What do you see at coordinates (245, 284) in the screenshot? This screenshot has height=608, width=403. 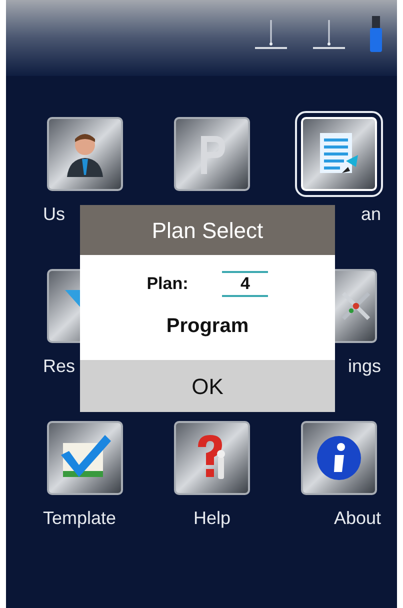 I see `plan-input-field: 4` at bounding box center [245, 284].